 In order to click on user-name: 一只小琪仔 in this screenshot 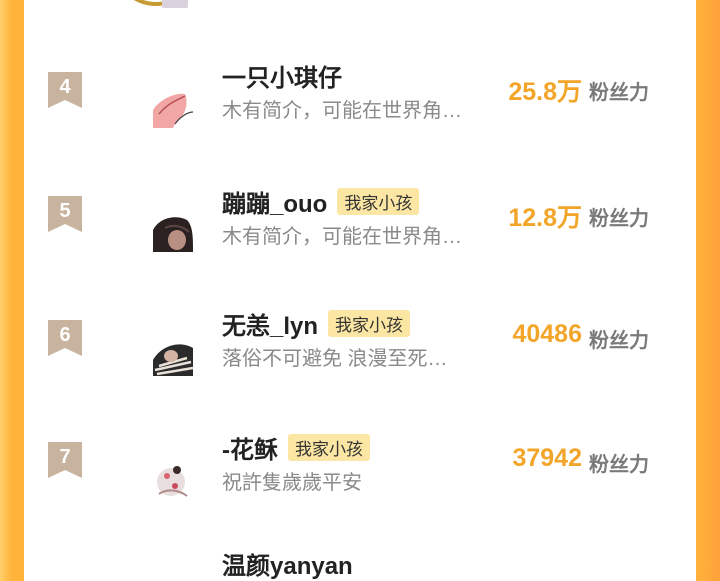, I will do `click(282, 75)`.